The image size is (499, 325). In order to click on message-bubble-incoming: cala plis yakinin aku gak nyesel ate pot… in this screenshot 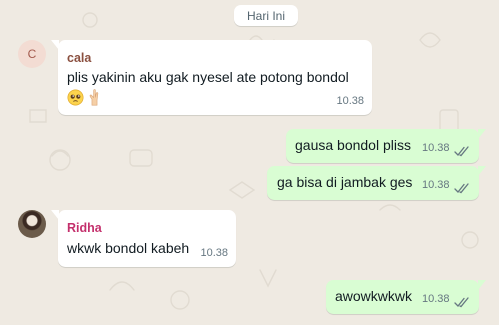, I will do `click(211, 77)`.